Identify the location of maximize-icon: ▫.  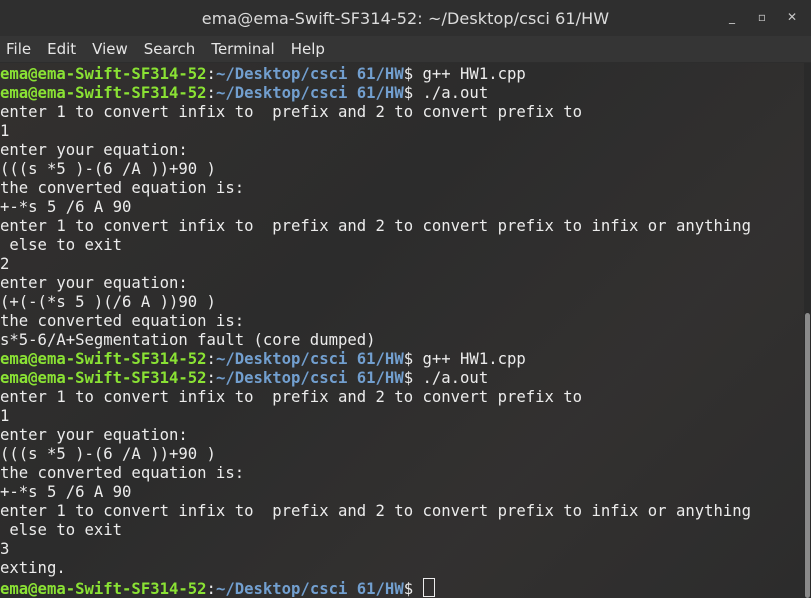
(762, 17).